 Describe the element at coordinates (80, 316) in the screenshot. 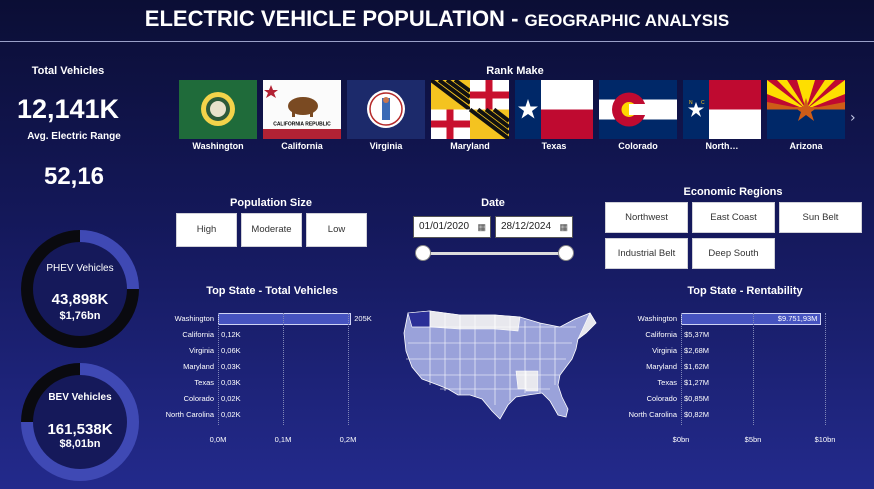

I see `phev-amount: $1,76bn` at that location.